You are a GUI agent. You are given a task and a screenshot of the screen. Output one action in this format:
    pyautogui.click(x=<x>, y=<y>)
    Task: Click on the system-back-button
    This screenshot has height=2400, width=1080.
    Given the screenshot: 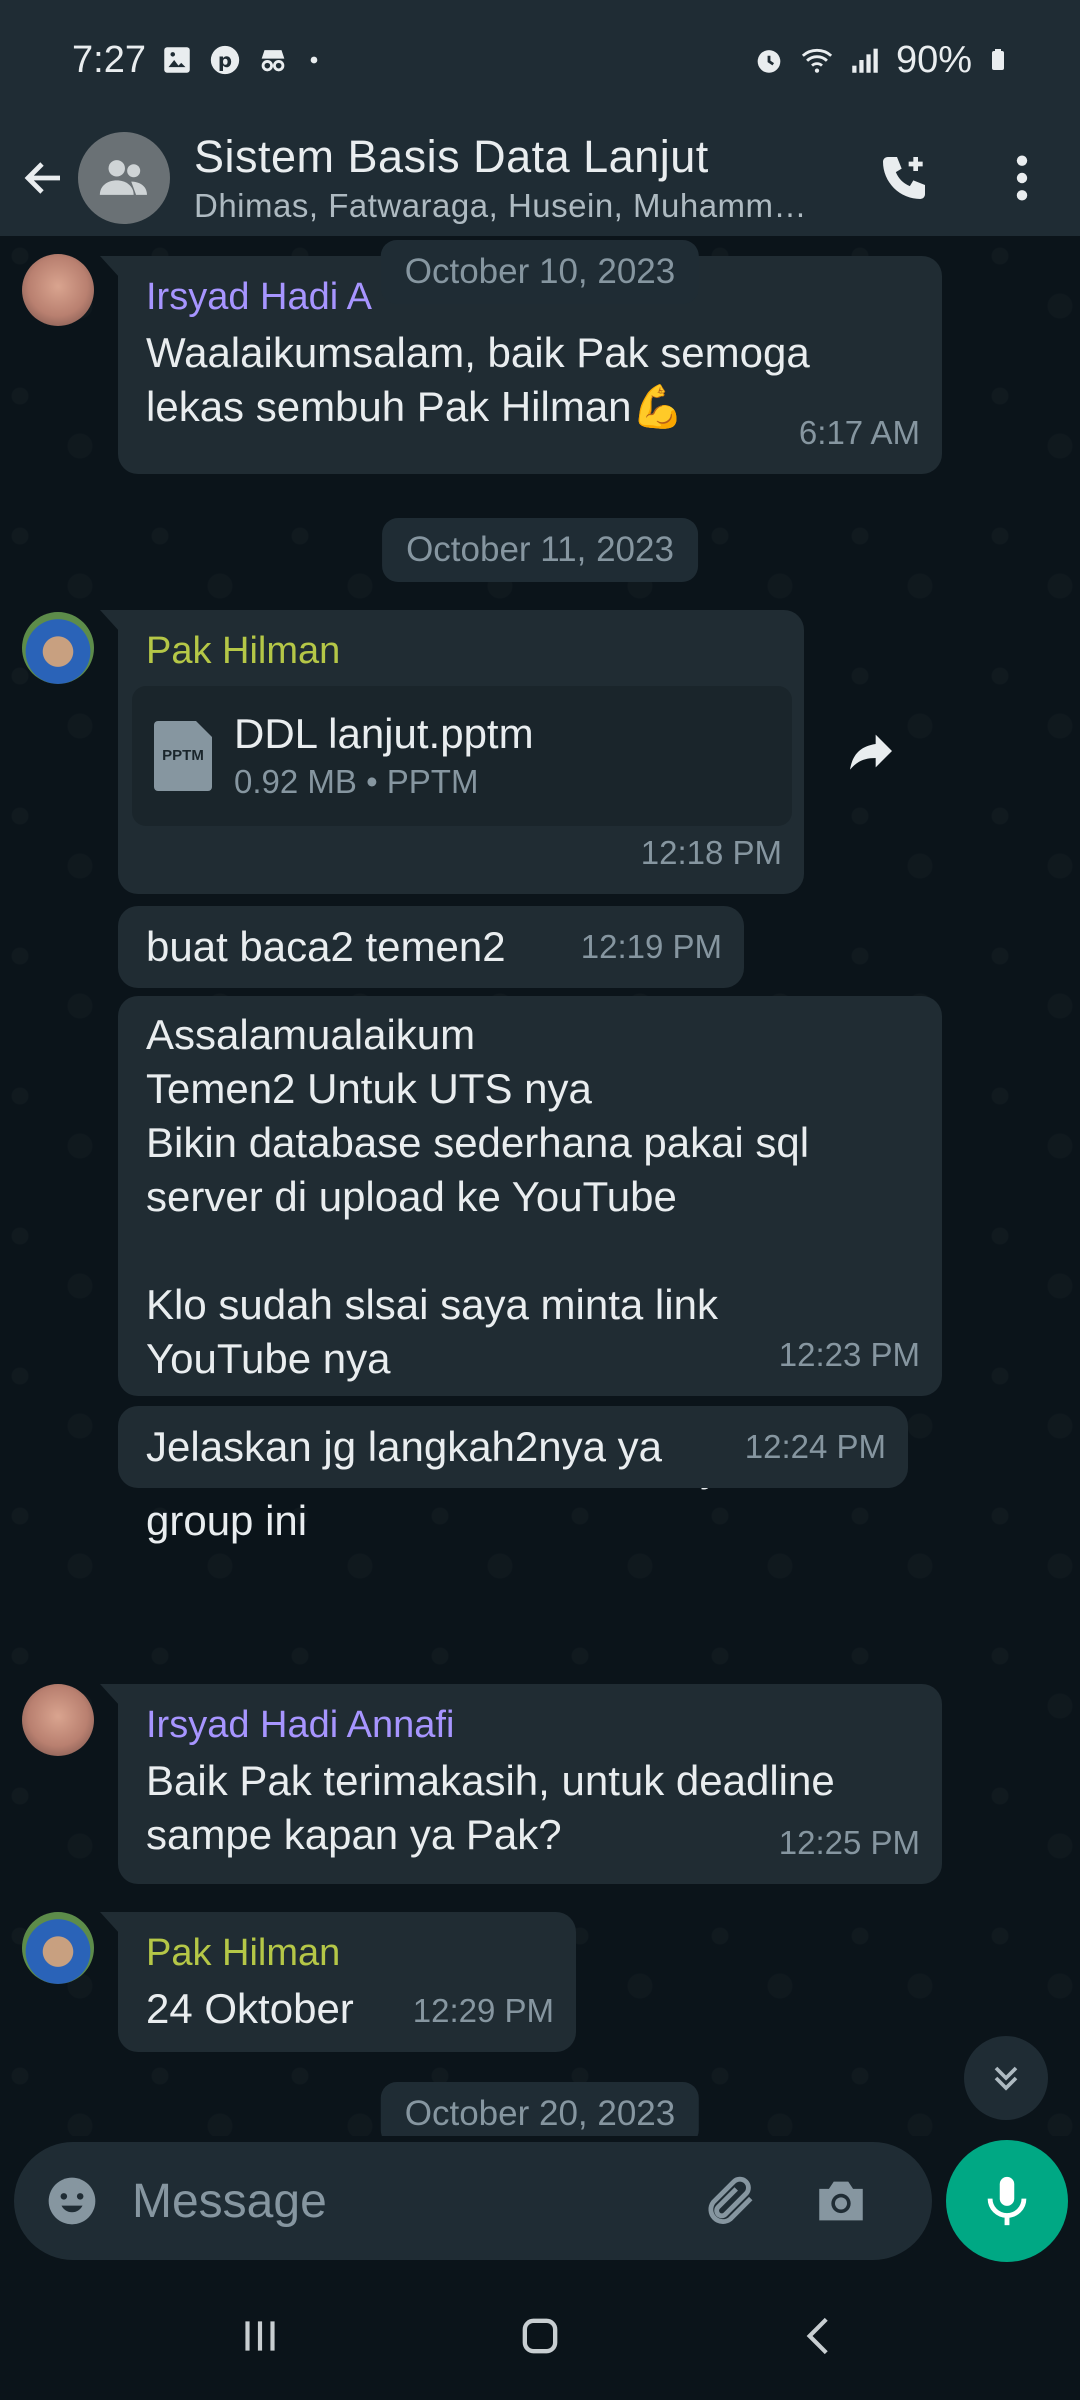 What is the action you would take?
    pyautogui.click(x=820, y=2336)
    